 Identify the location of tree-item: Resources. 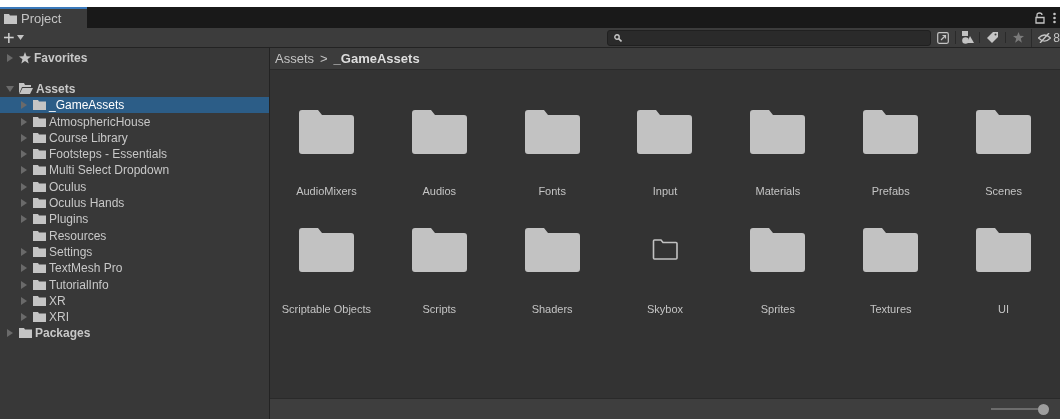
(134, 235).